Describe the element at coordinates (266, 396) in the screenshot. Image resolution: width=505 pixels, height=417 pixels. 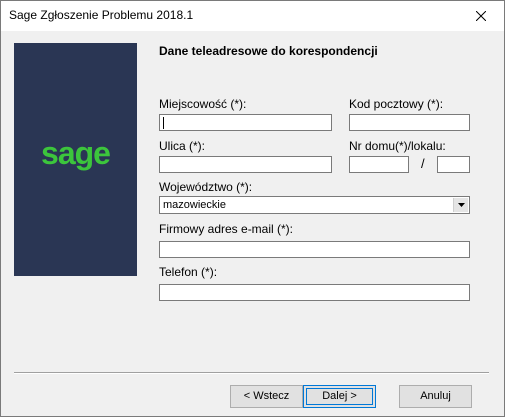
I see `back-button: < Wstecz` at that location.